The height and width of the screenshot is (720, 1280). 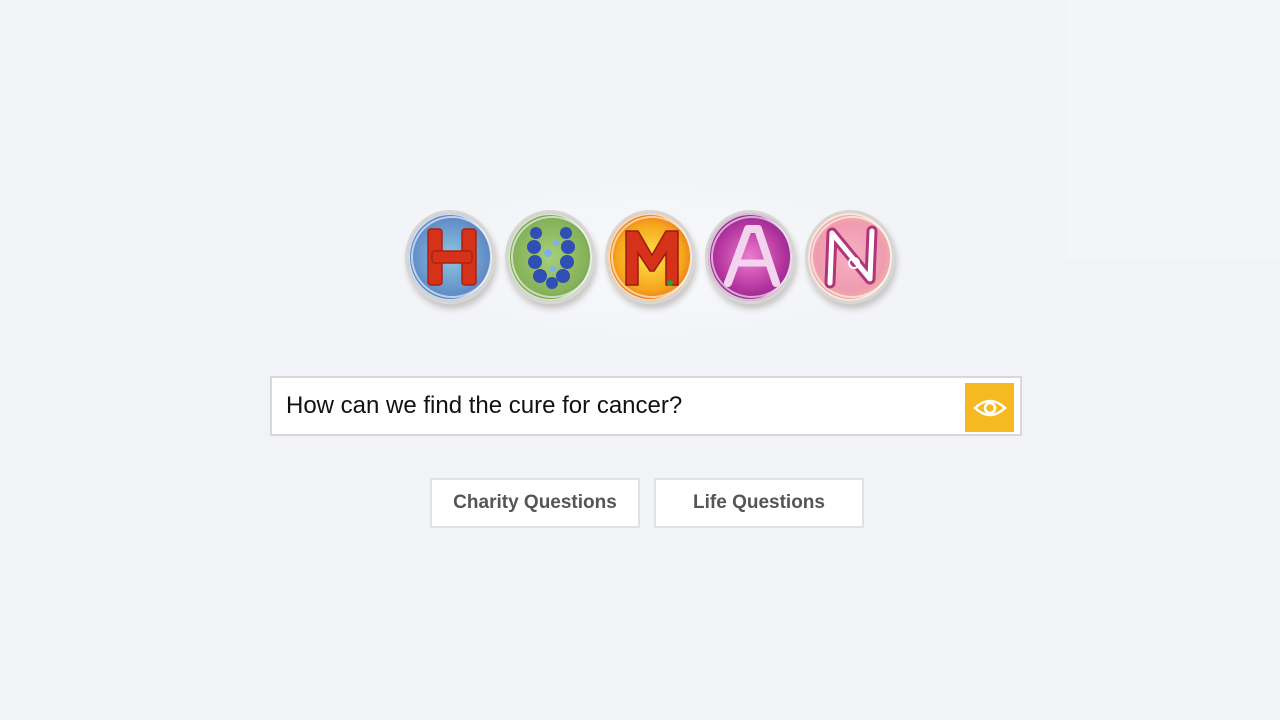 I want to click on life-questions-button: Life Questions, so click(x=759, y=503).